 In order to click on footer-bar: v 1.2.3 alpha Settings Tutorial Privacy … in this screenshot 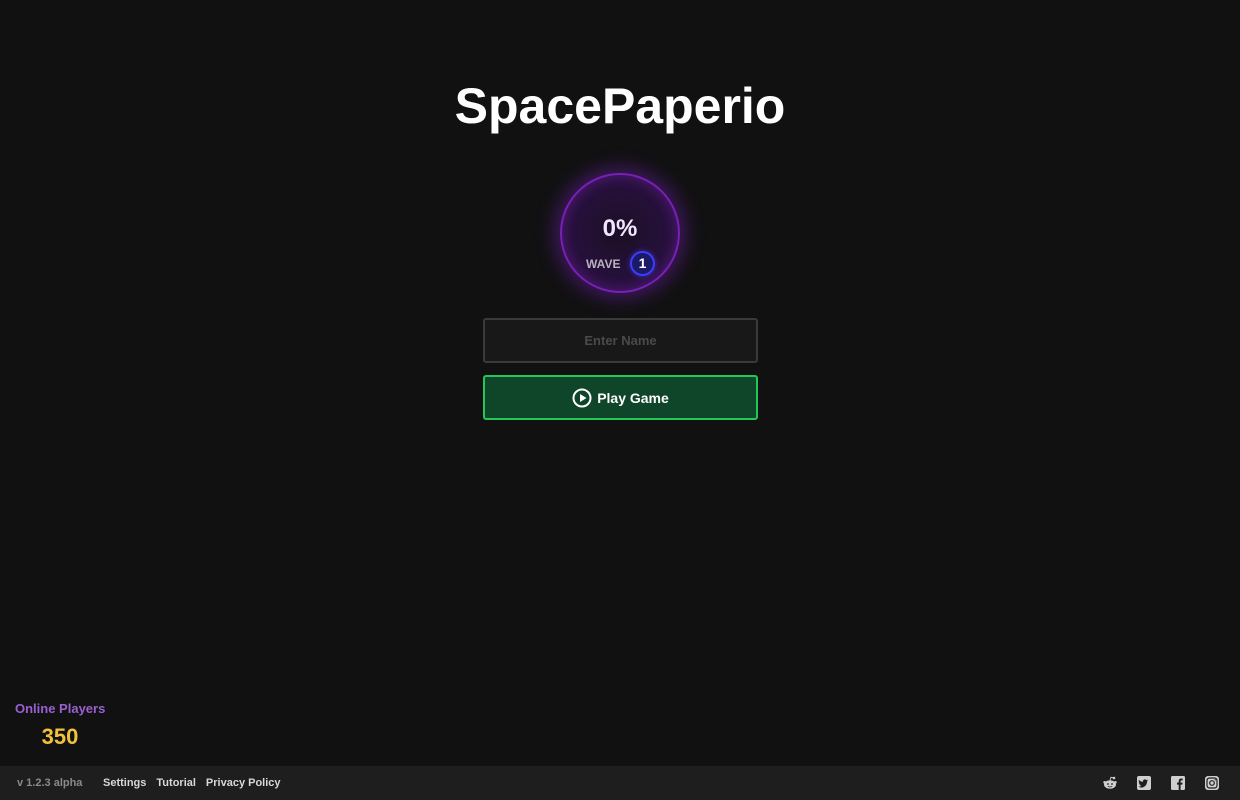, I will do `click(620, 783)`.